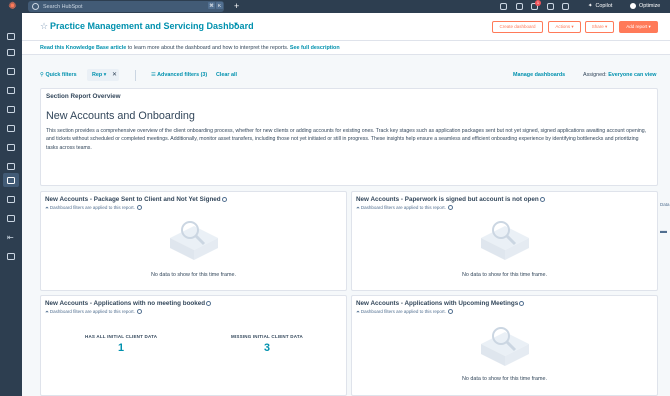 The image size is (670, 396). What do you see at coordinates (519, 6) in the screenshot?
I see `marketplace-icon` at bounding box center [519, 6].